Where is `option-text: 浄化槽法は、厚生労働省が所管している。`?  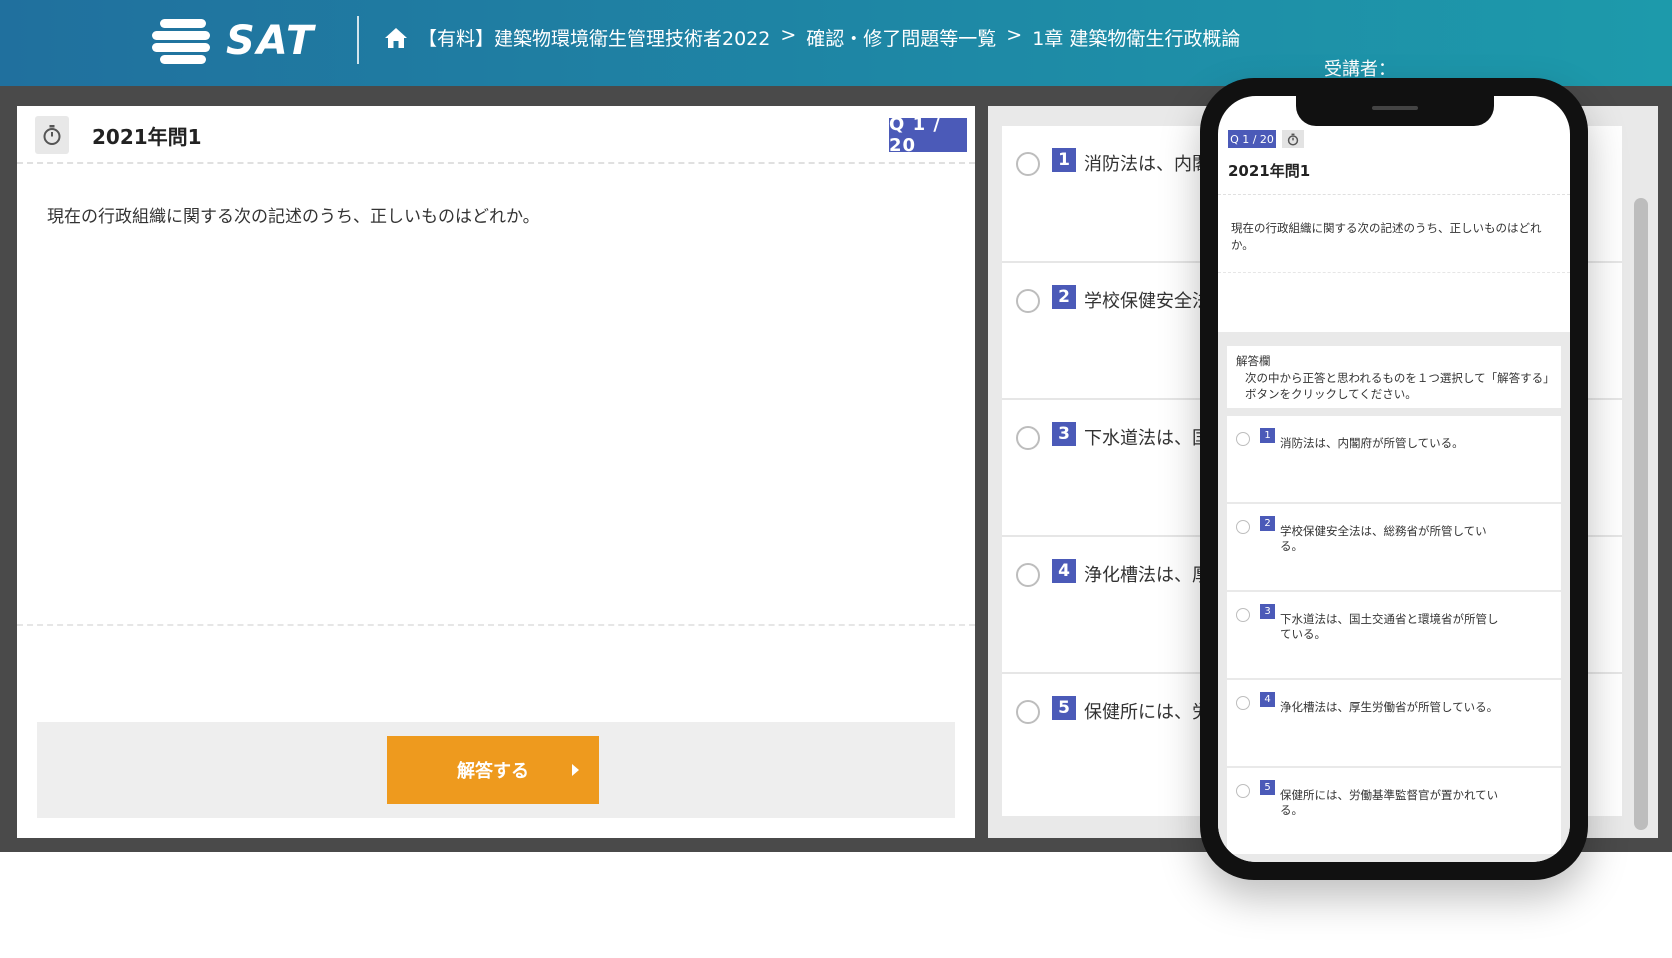 option-text: 浄化槽法は、厚生労働省が所管している。 is located at coordinates (1389, 707).